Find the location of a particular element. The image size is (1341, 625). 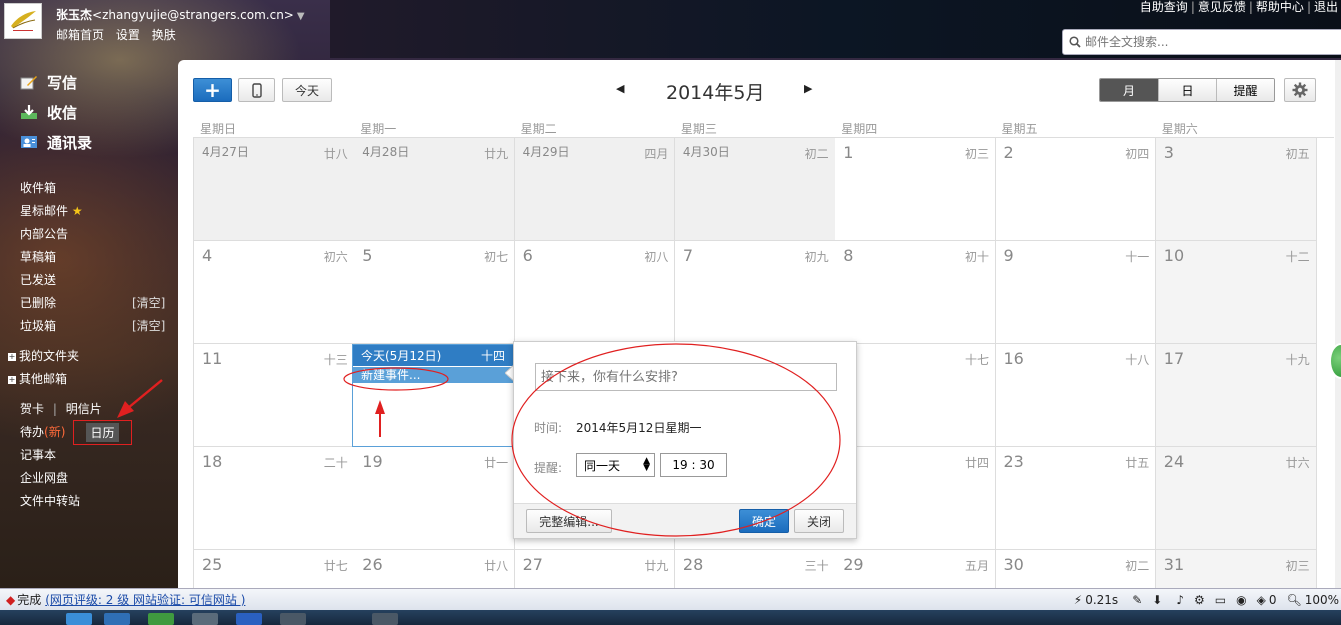

zoom-level: 100% is located at coordinates (1322, 600).